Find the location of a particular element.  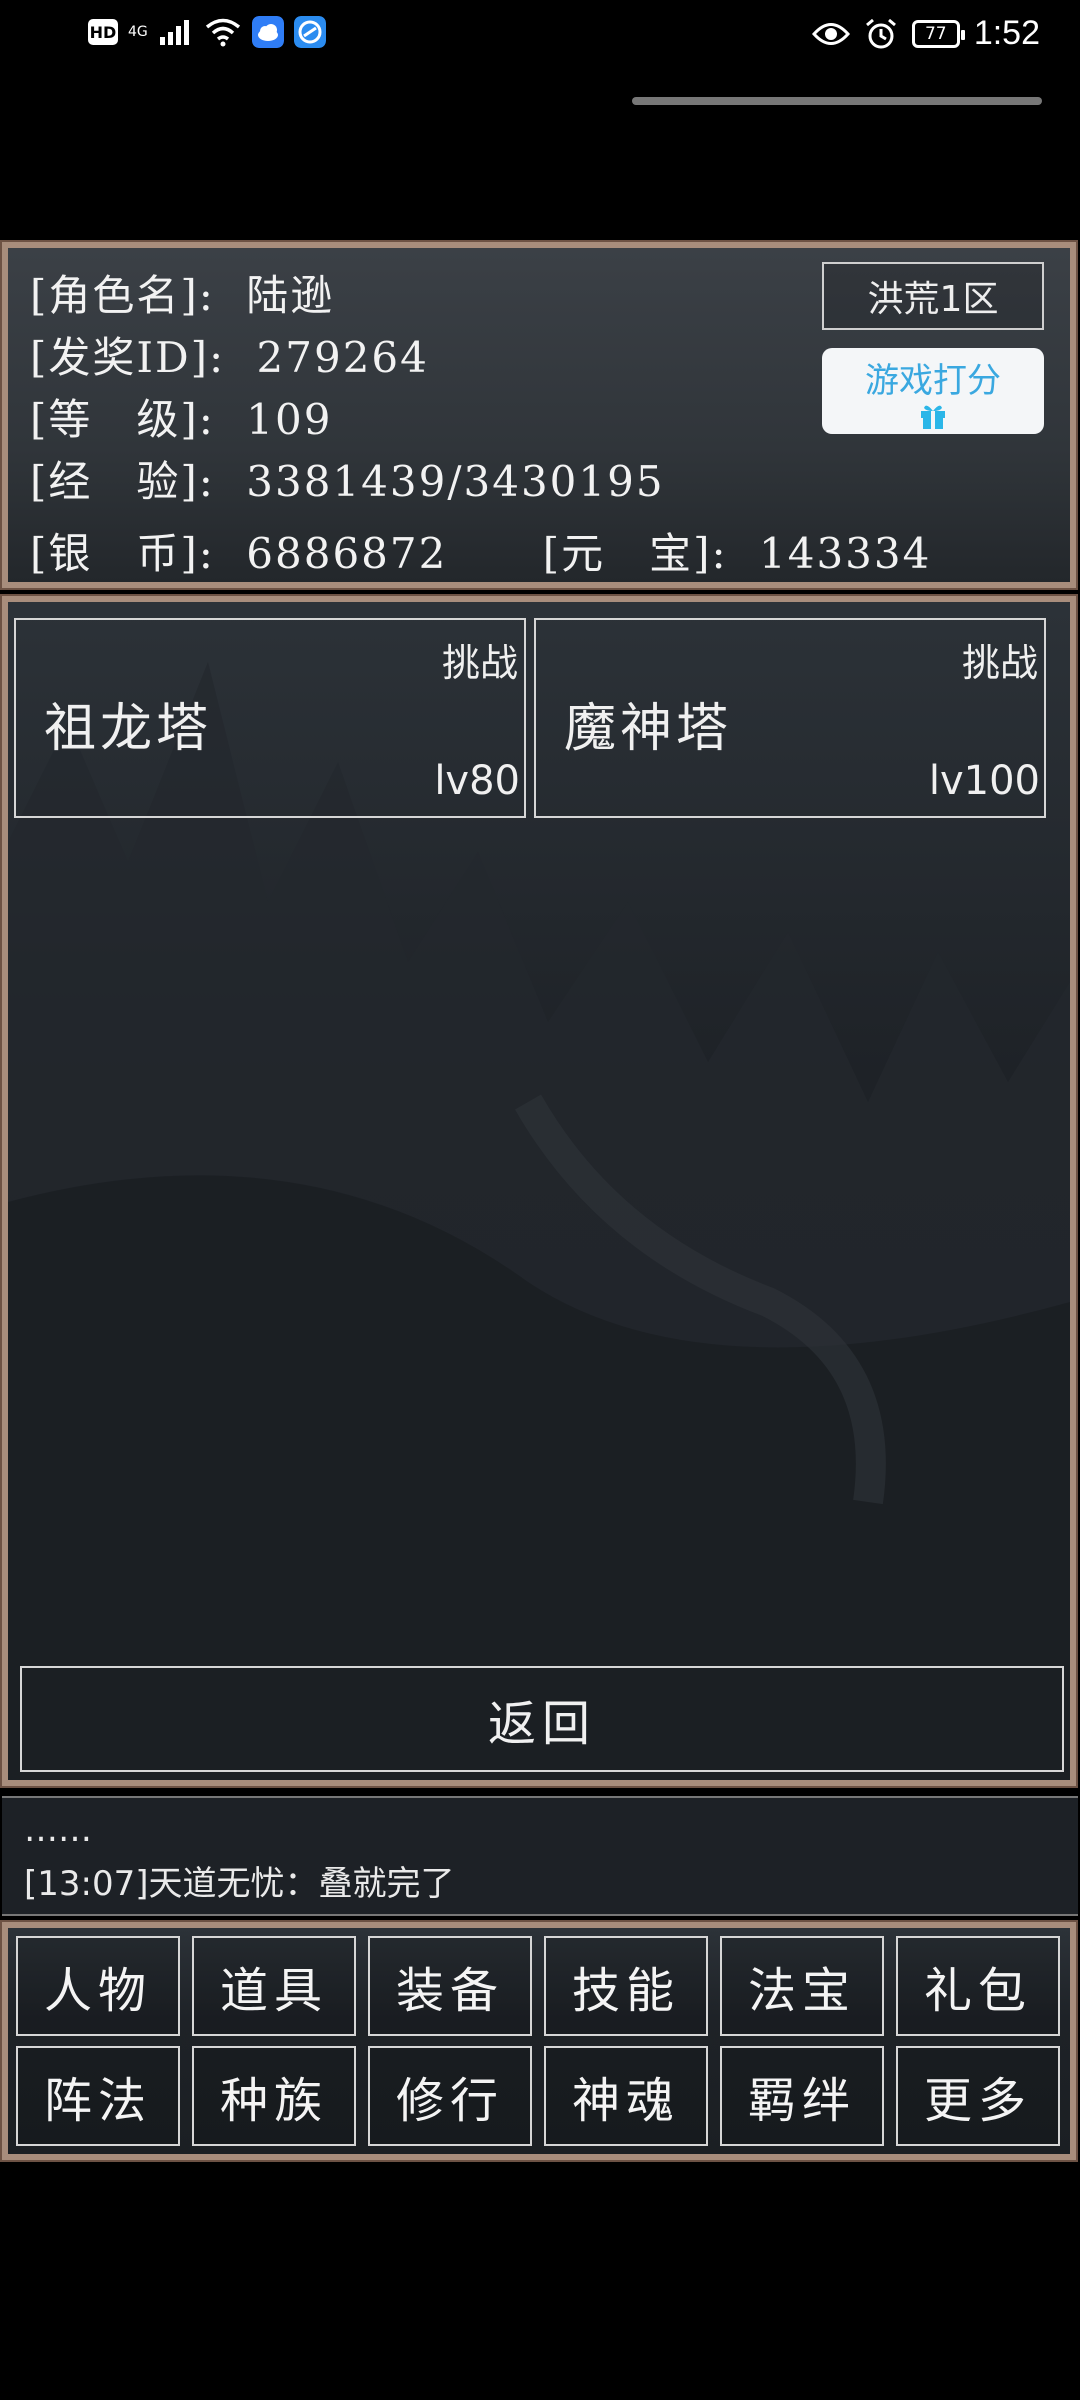

eye-icon is located at coordinates (830, 33).